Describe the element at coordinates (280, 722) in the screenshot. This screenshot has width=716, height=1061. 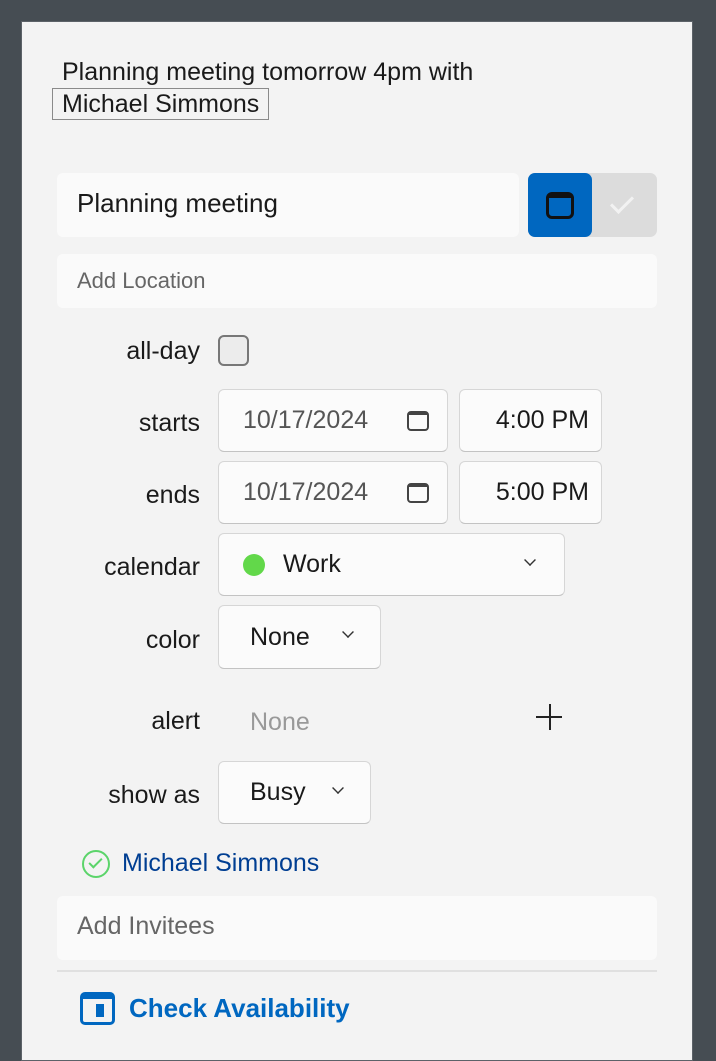
I see `alert-value: None` at that location.